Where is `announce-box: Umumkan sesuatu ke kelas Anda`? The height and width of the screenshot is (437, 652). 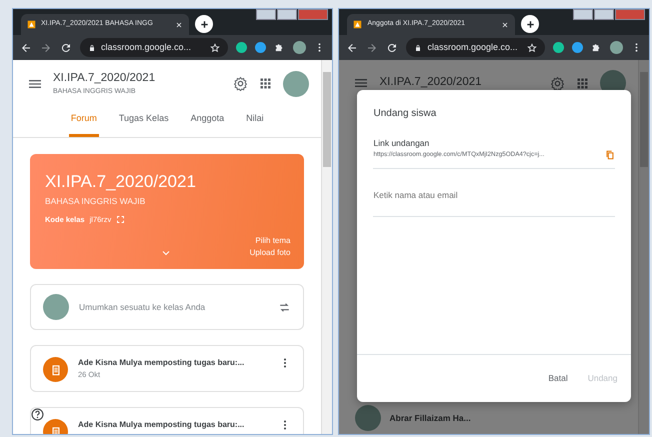 announce-box: Umumkan sesuatu ke kelas Anda is located at coordinates (167, 307).